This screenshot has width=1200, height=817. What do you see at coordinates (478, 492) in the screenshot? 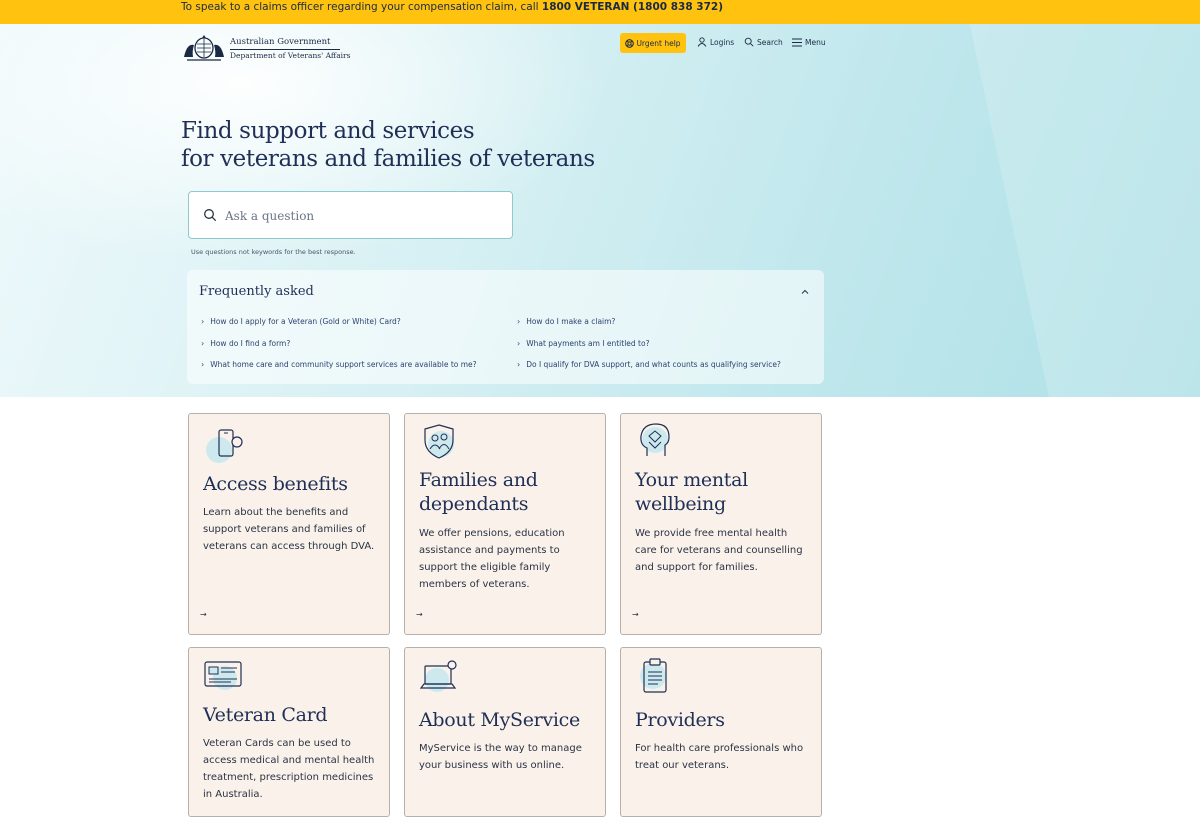
I see `card-title-text: Families and dependants` at bounding box center [478, 492].